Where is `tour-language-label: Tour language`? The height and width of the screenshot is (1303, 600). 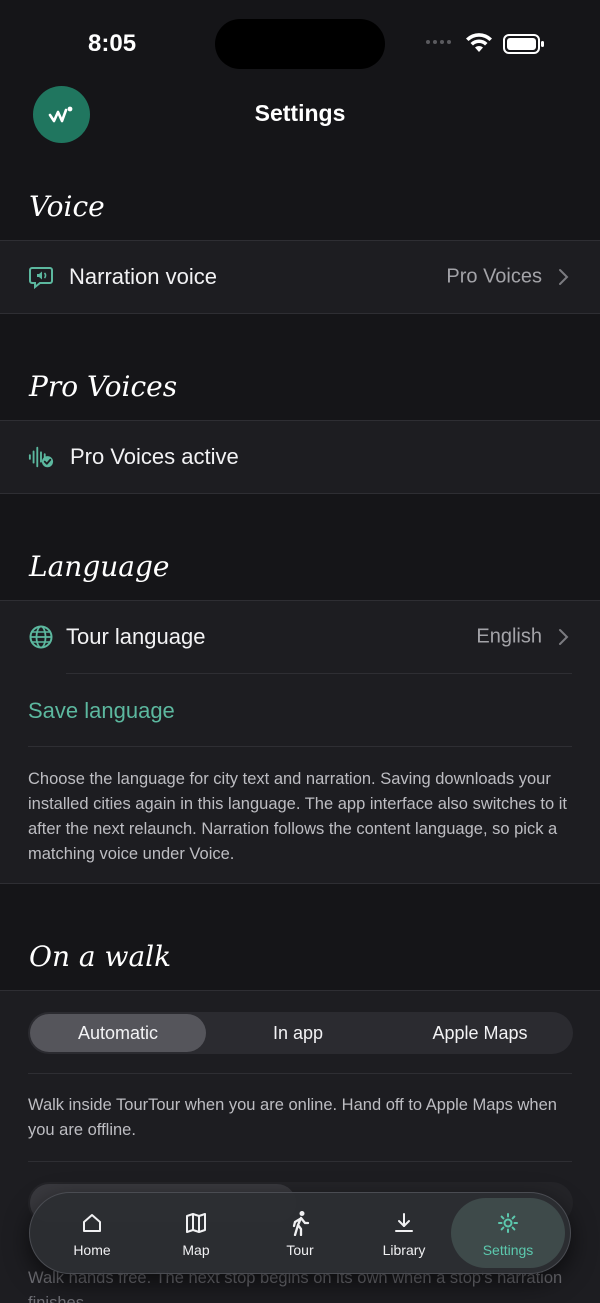
tour-language-label: Tour language is located at coordinates (136, 636).